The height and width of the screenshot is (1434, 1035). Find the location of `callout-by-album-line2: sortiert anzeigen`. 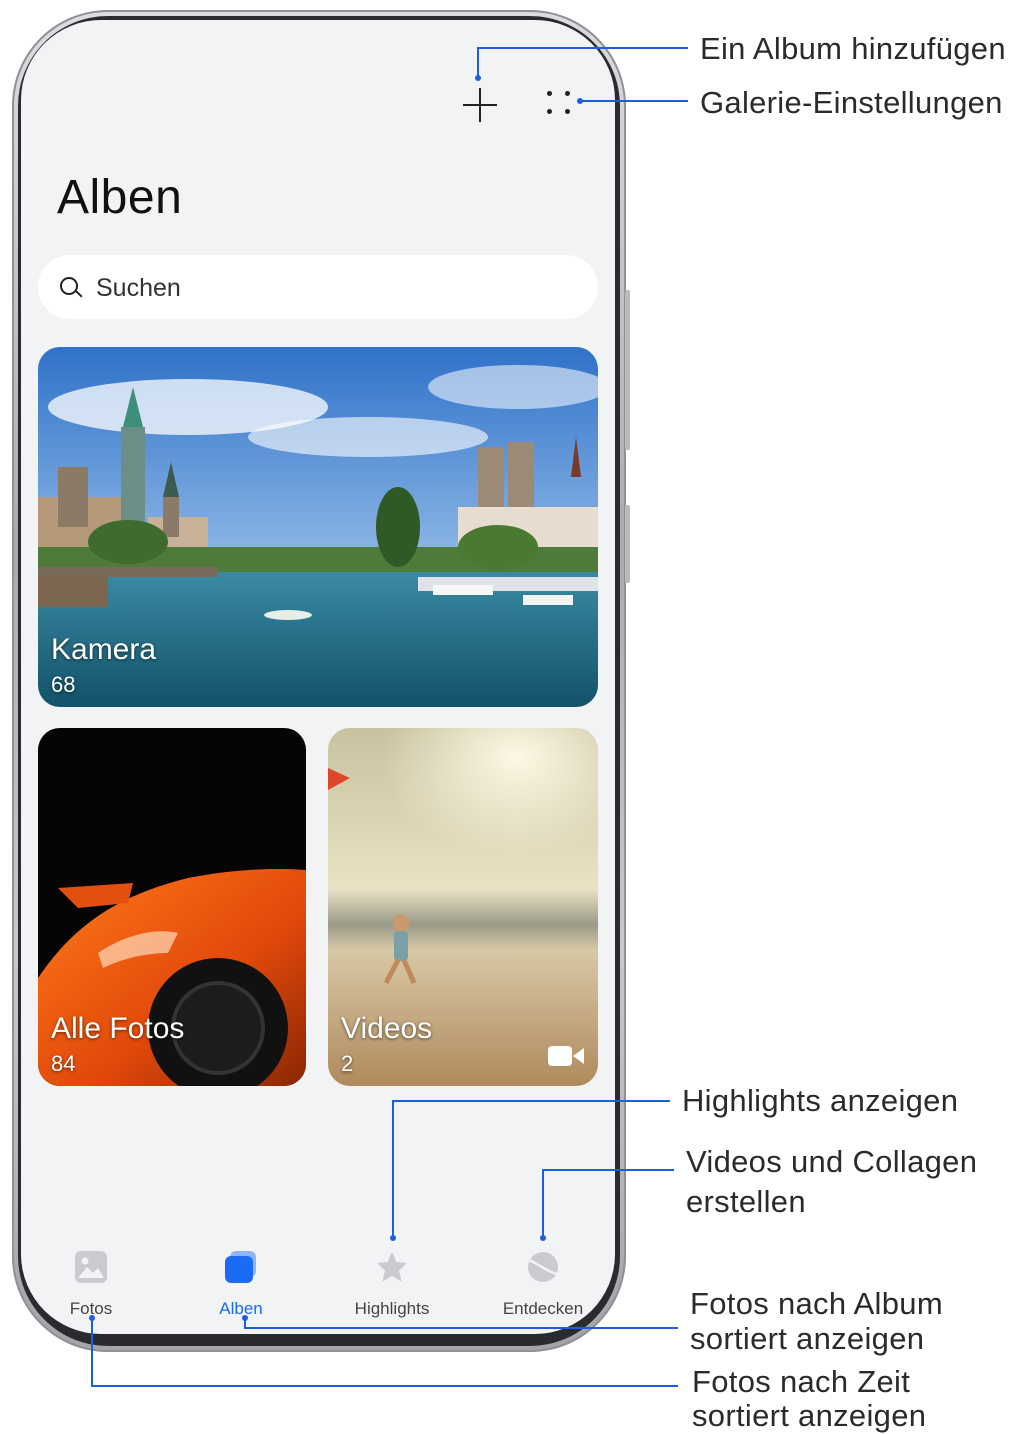

callout-by-album-line2: sortiert anzeigen is located at coordinates (807, 1338).